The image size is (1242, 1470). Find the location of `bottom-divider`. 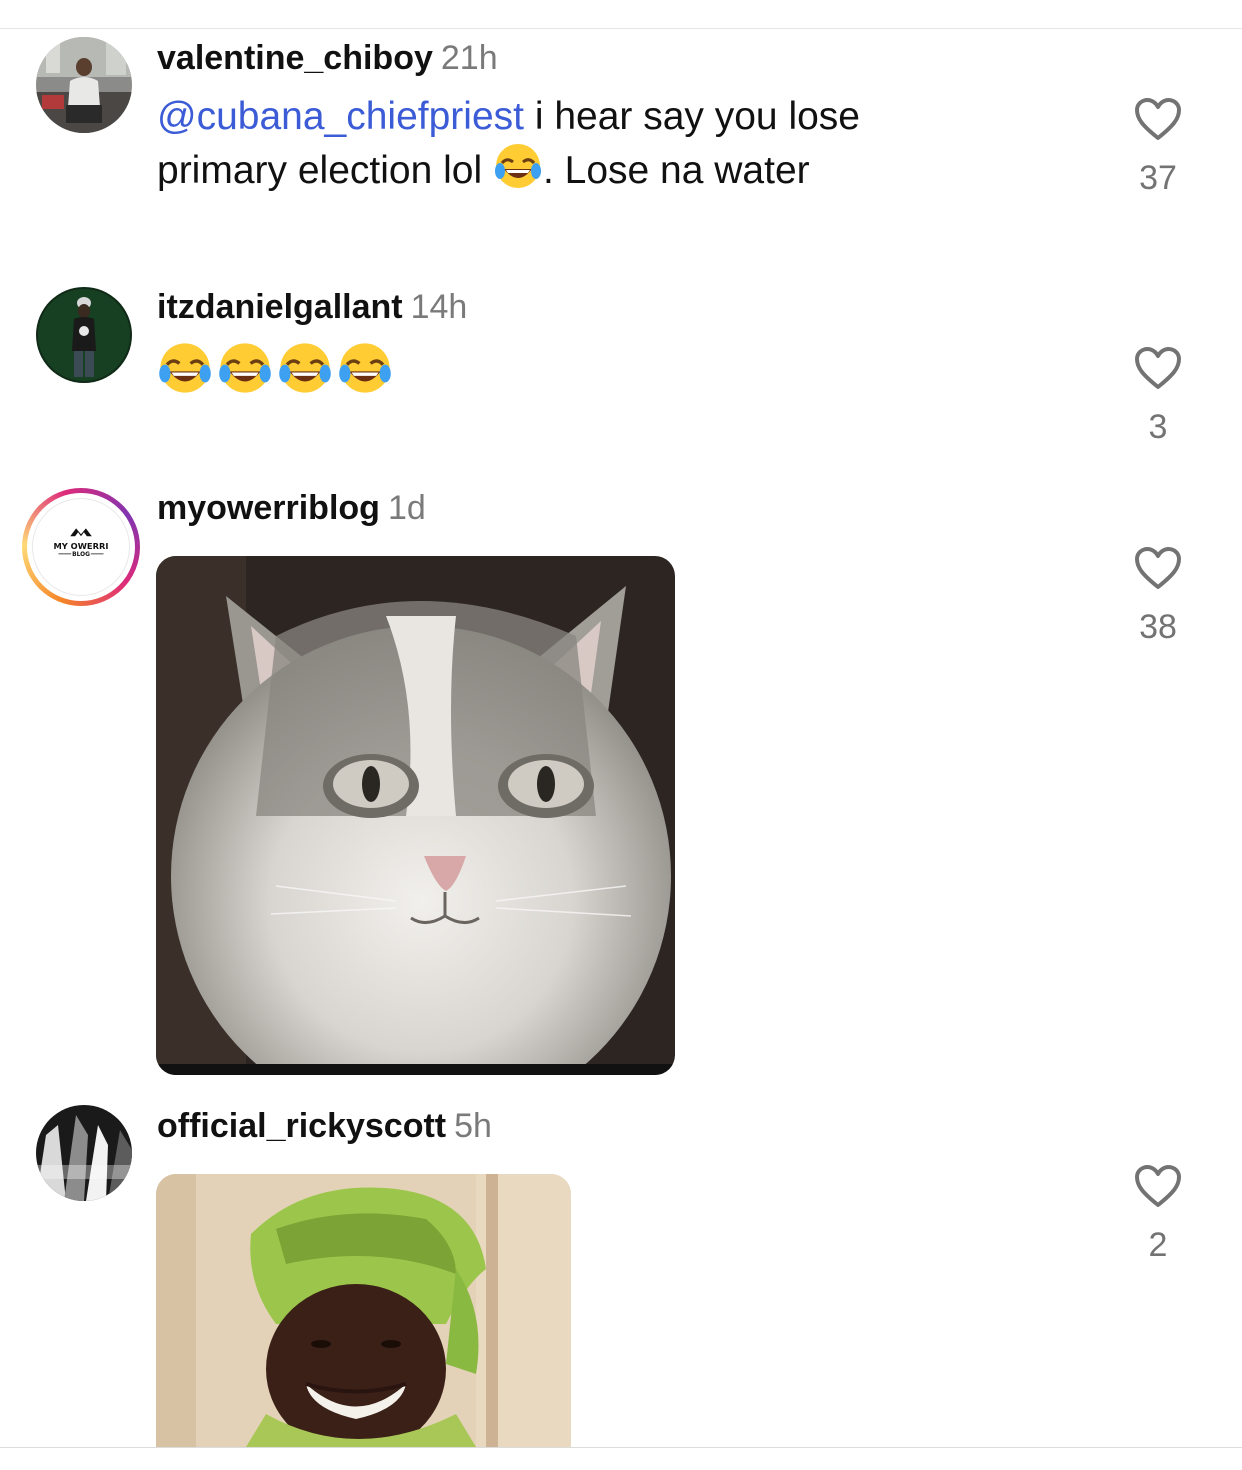

bottom-divider is located at coordinates (621, 1447).